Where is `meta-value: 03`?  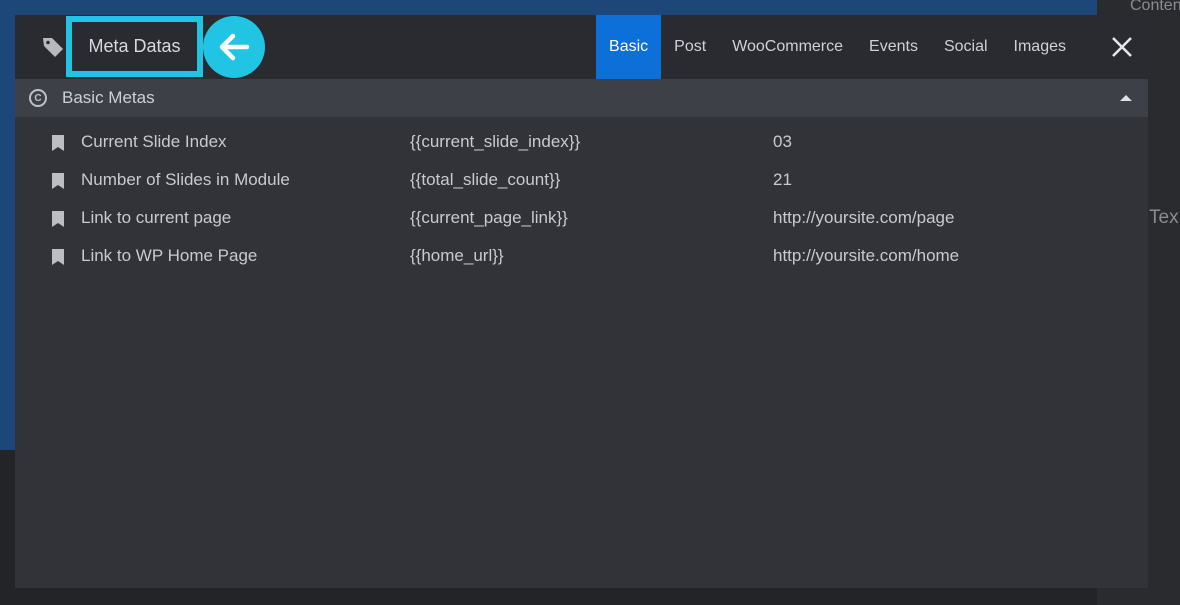
meta-value: 03 is located at coordinates (782, 141).